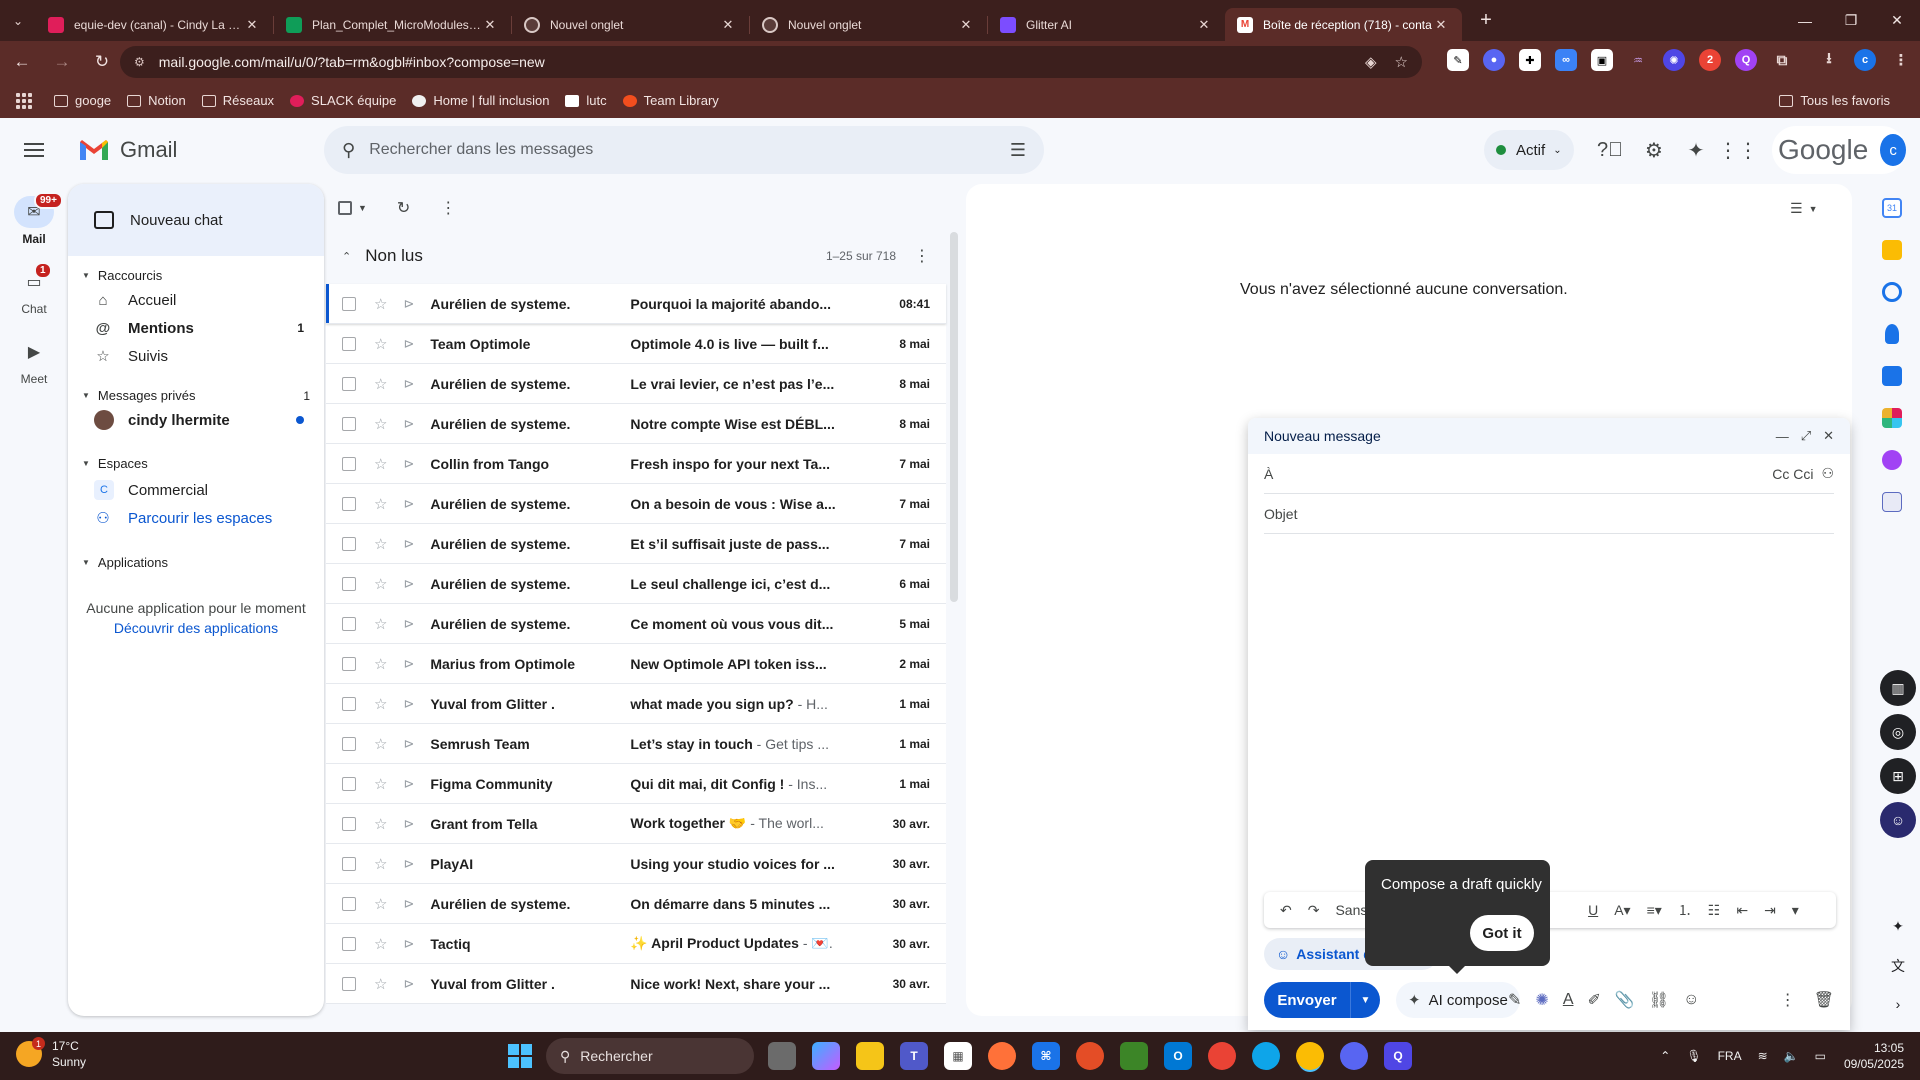  I want to click on align-icon: ≡▾, so click(1654, 910).